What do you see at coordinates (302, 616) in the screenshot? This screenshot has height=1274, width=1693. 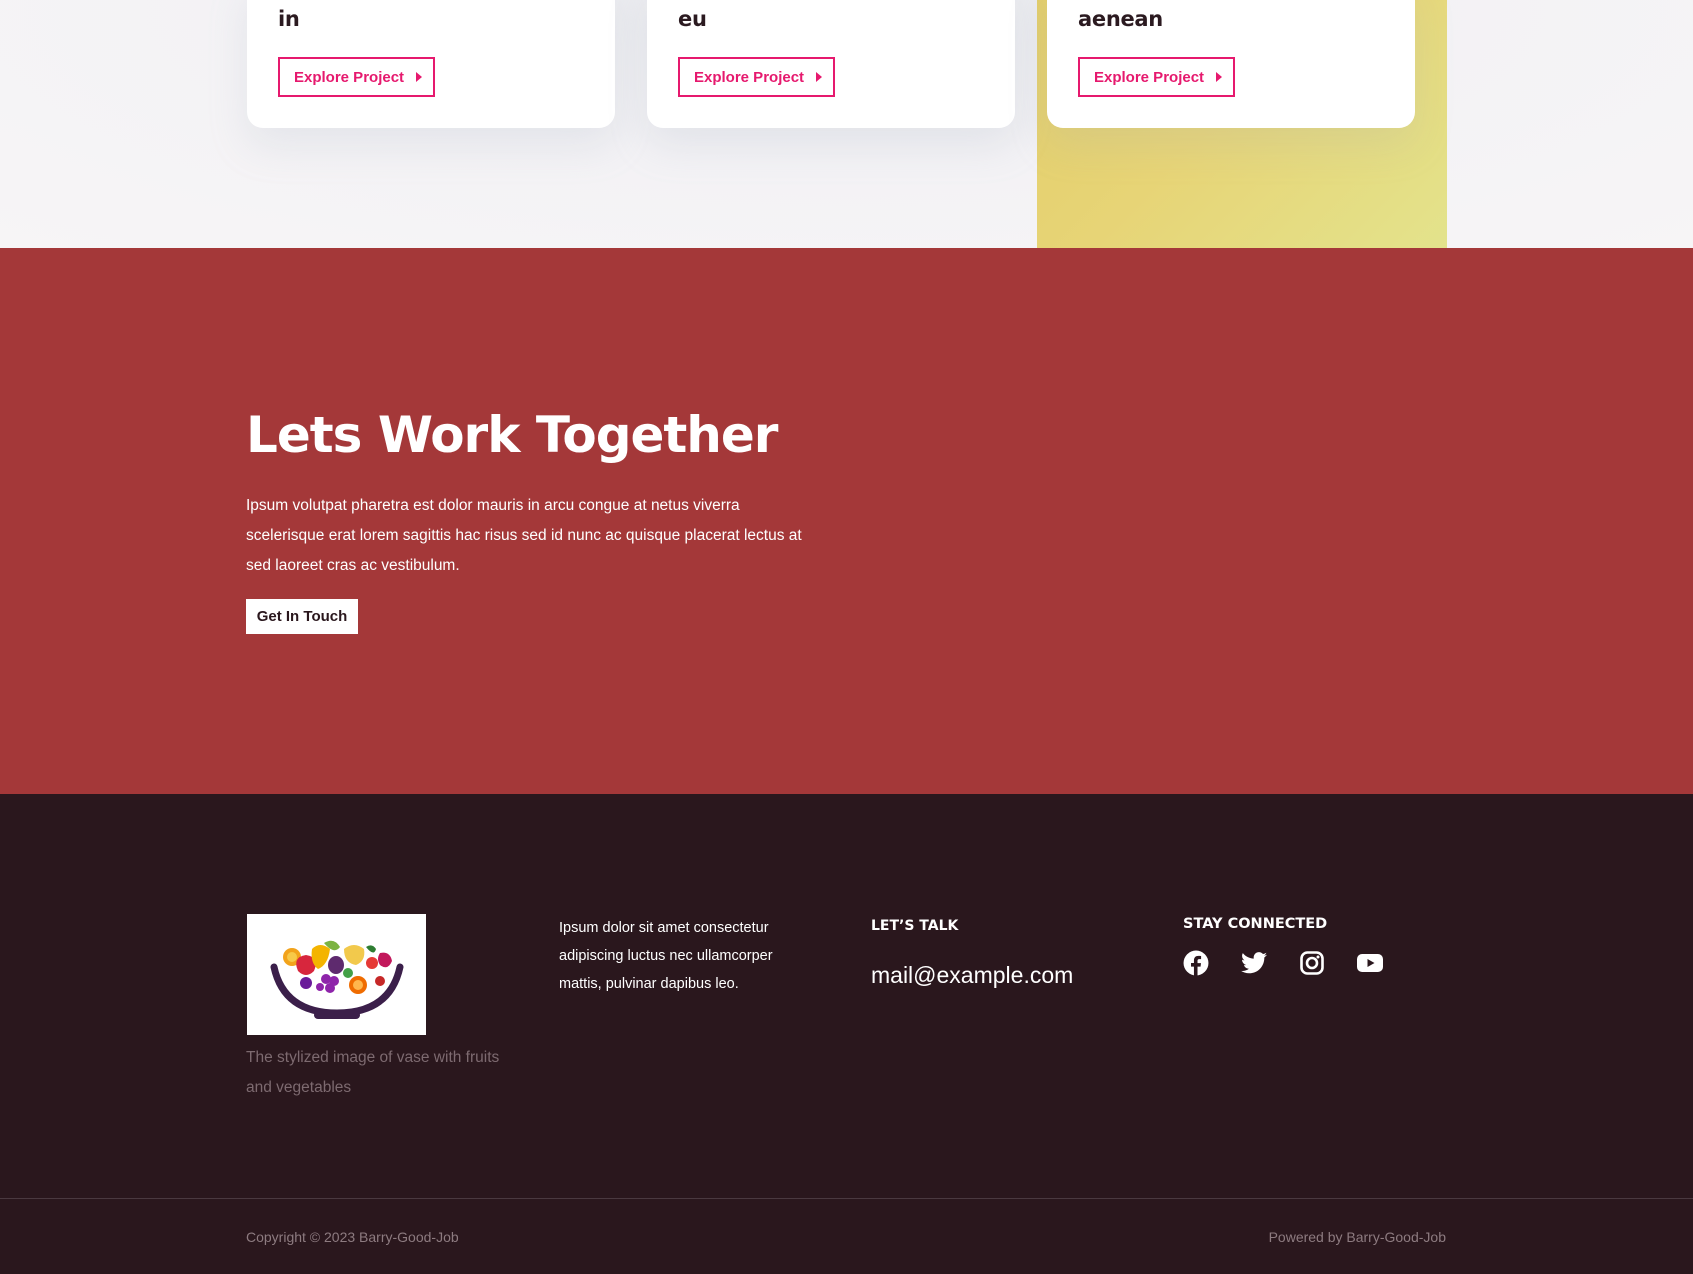 I see `get-in-touch-button: Get In Touch` at bounding box center [302, 616].